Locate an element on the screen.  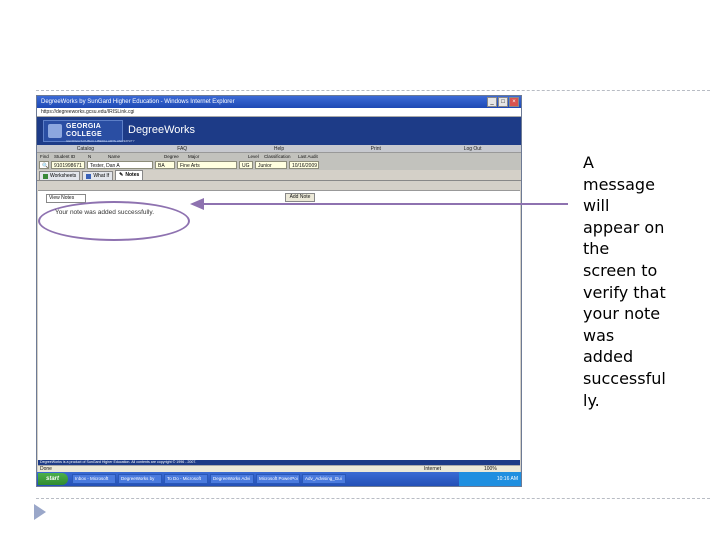
system-tray: 10:16 AM is located at coordinates (490, 479).